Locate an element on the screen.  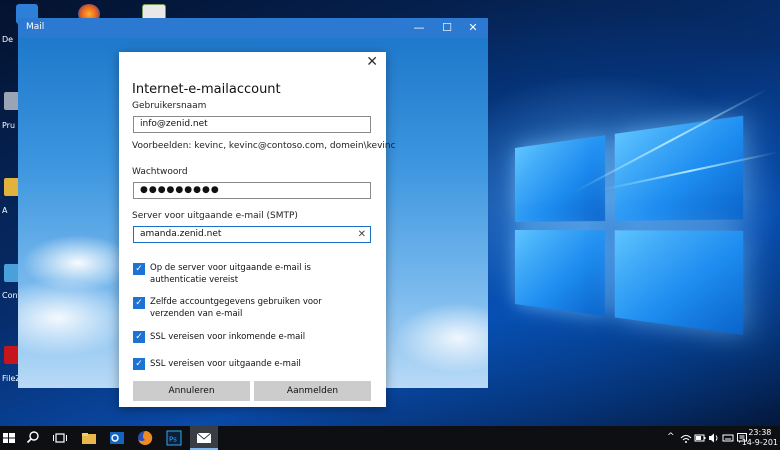
password-label: Wachtwoord is located at coordinates (160, 172).